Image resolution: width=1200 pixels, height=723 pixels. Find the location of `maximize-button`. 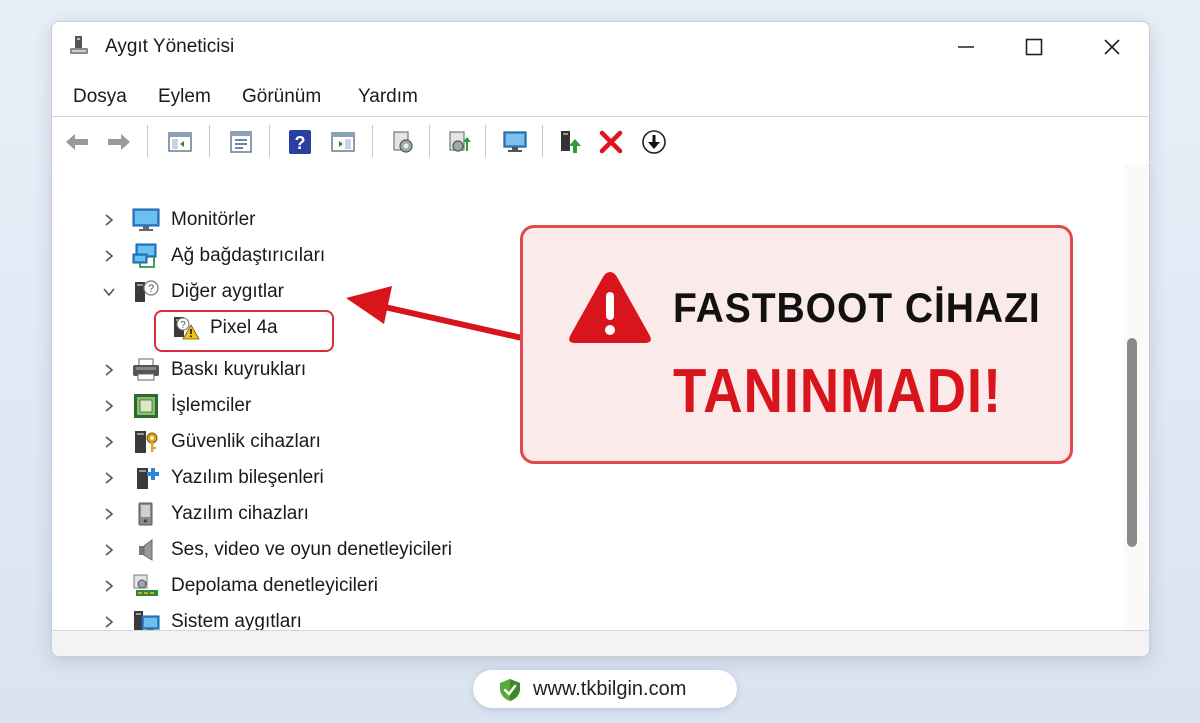

maximize-button is located at coordinates (1034, 47).